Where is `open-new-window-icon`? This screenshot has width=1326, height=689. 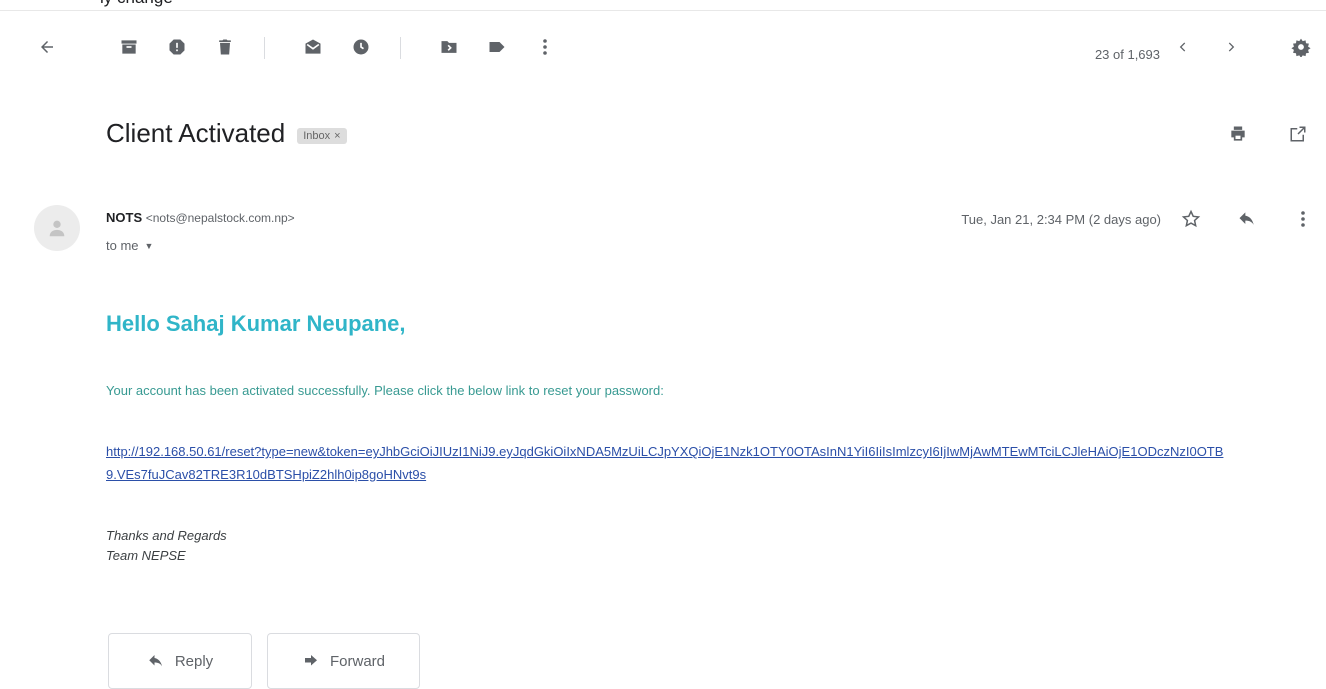
open-new-window-icon is located at coordinates (1298, 134).